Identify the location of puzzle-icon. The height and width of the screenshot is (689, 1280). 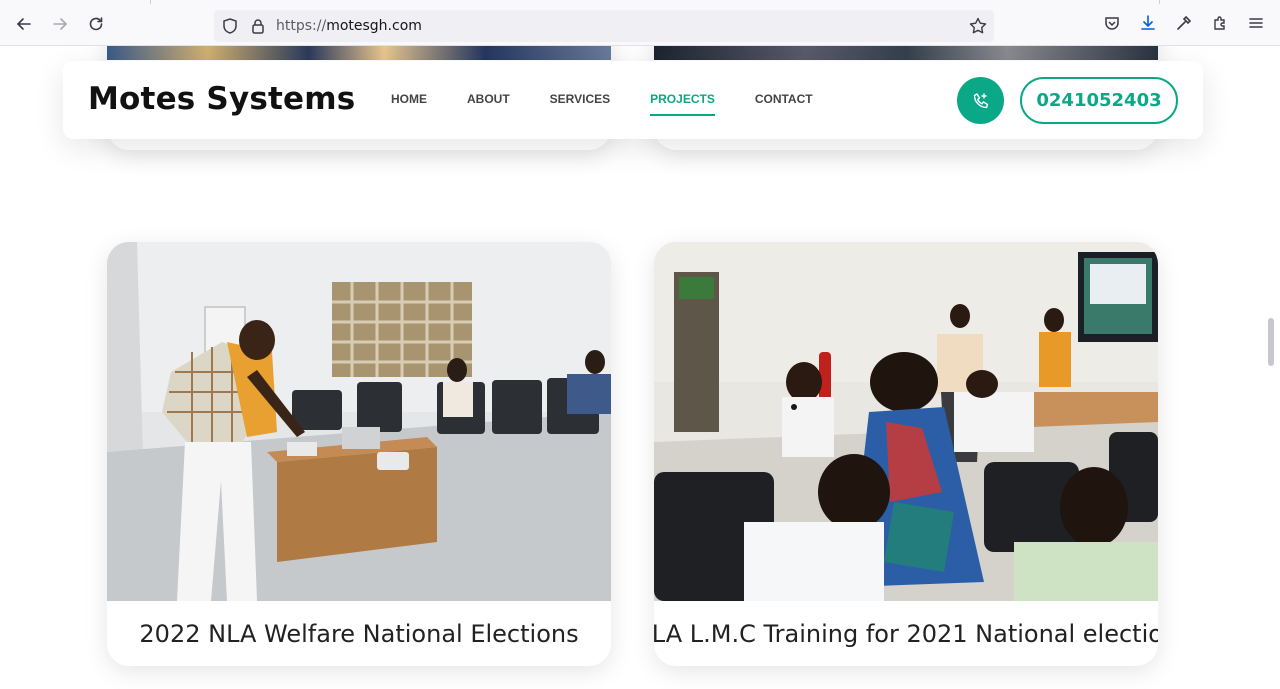
(1219, 23).